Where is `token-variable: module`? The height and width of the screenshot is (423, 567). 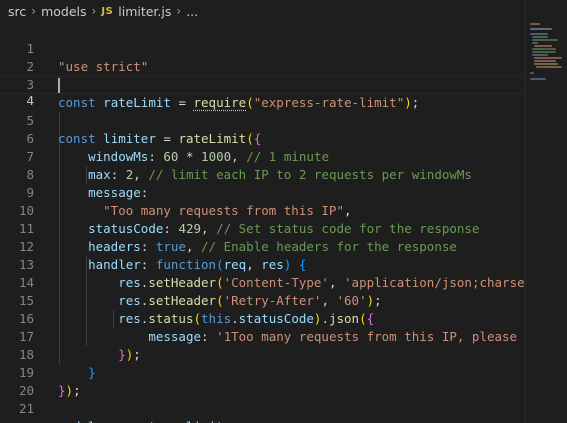
token-variable: module is located at coordinates (80, 421).